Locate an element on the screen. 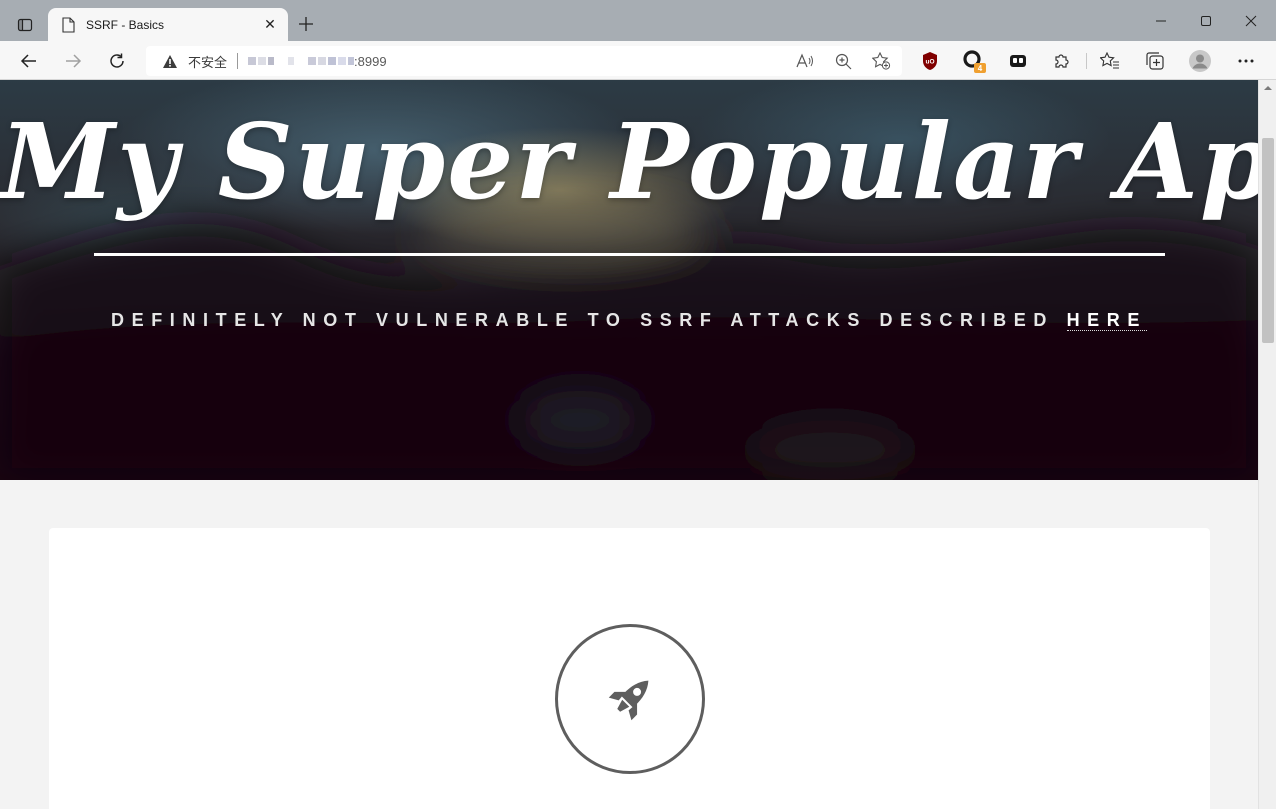 This screenshot has height=809, width=1276. close-icon: ✕ is located at coordinates (270, 24).